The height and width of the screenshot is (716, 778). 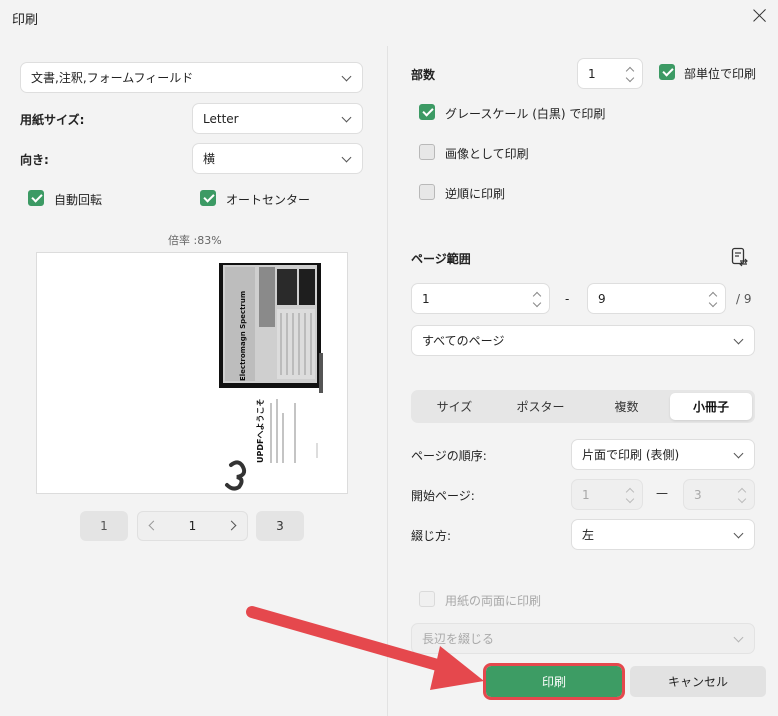 I want to click on orientation-select: 横, so click(x=277, y=158).